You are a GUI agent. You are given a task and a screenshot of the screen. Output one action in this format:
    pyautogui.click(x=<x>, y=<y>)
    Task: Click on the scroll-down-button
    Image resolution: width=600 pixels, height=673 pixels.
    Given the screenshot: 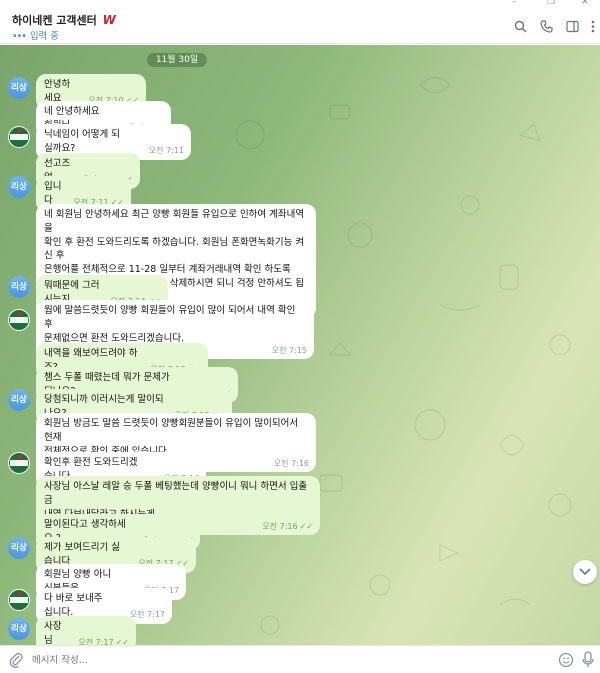 What is the action you would take?
    pyautogui.click(x=585, y=572)
    